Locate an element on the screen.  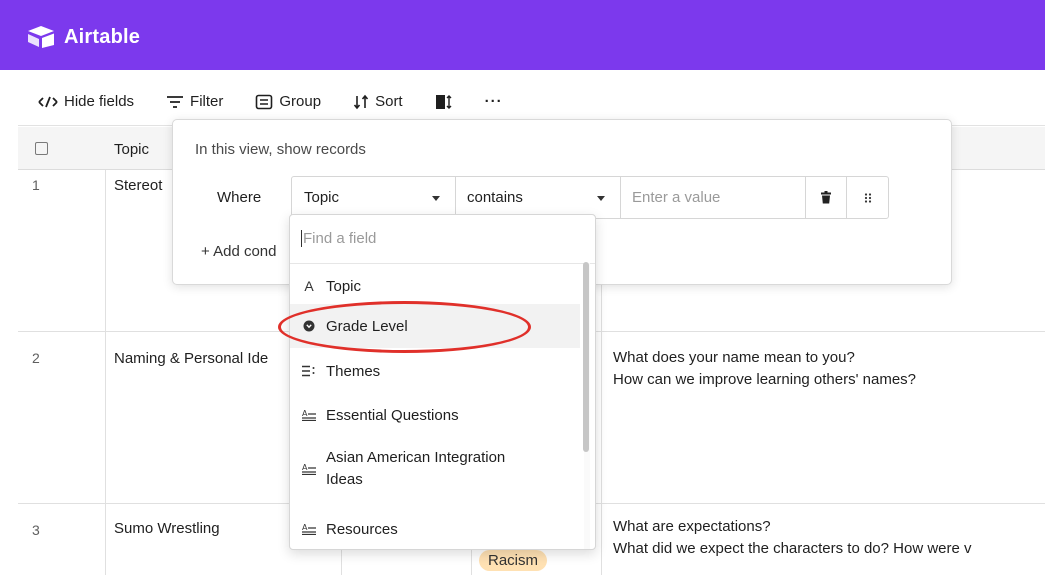
column-divider is located at coordinates (105, 372).